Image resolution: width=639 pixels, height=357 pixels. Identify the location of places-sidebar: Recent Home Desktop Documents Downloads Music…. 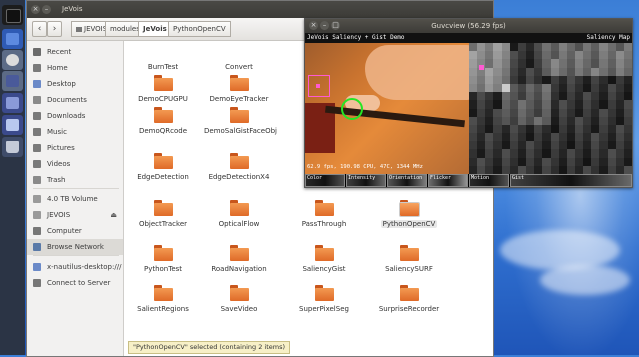
(75, 198).